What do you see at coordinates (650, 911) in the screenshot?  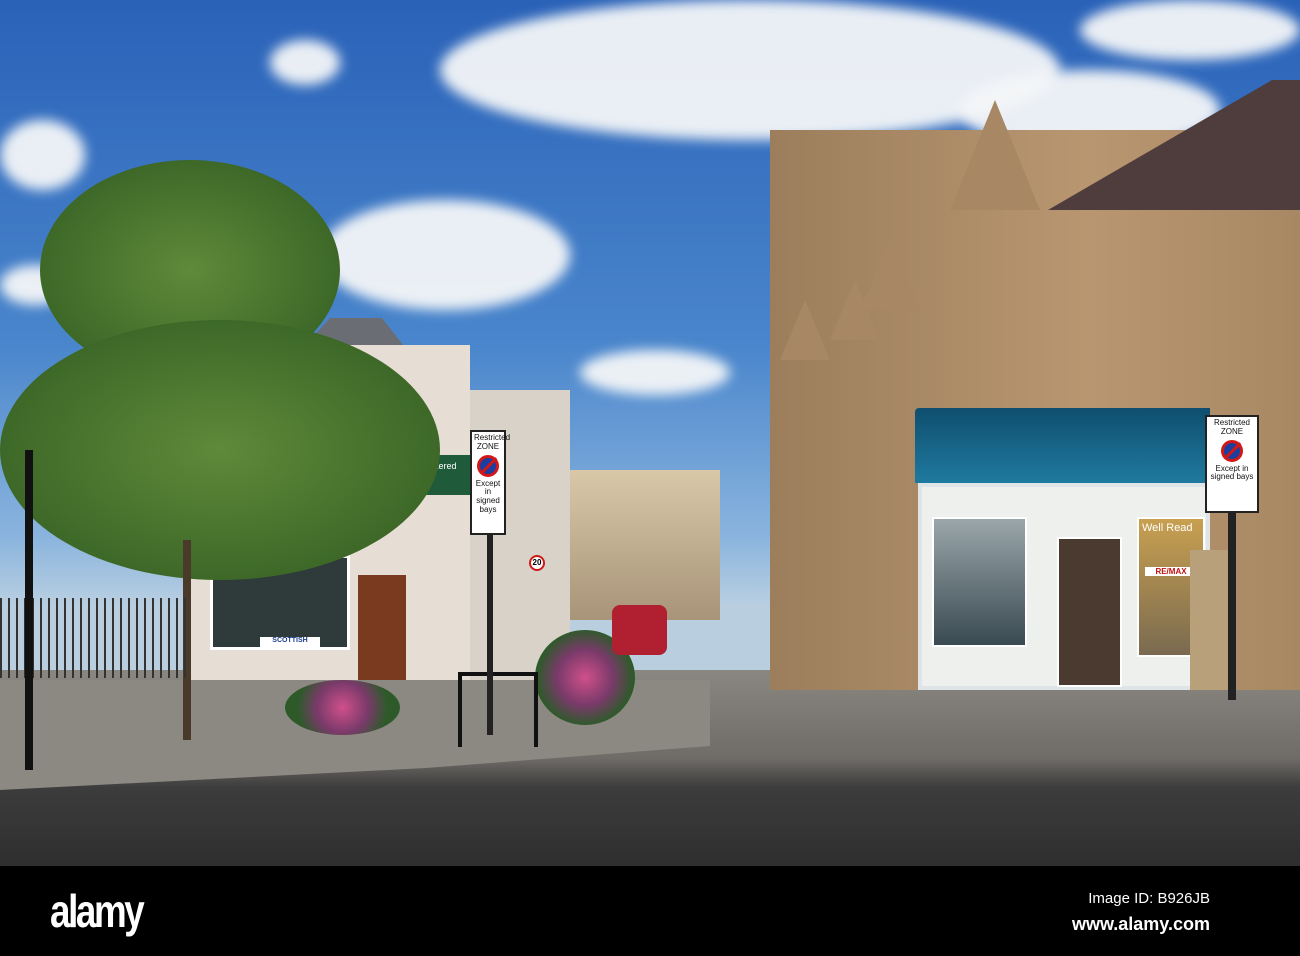 I see `watermark-bar: alamy Image ID: B926JB www.alamy.com` at bounding box center [650, 911].